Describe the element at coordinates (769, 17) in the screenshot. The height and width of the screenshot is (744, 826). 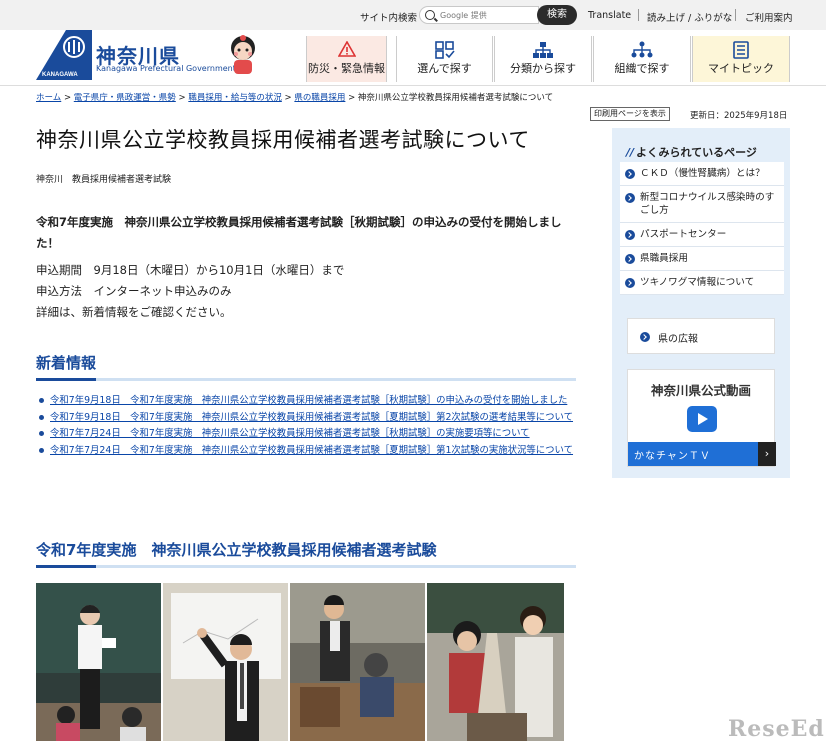
I see `usage-guide-link: ご利用案内` at that location.